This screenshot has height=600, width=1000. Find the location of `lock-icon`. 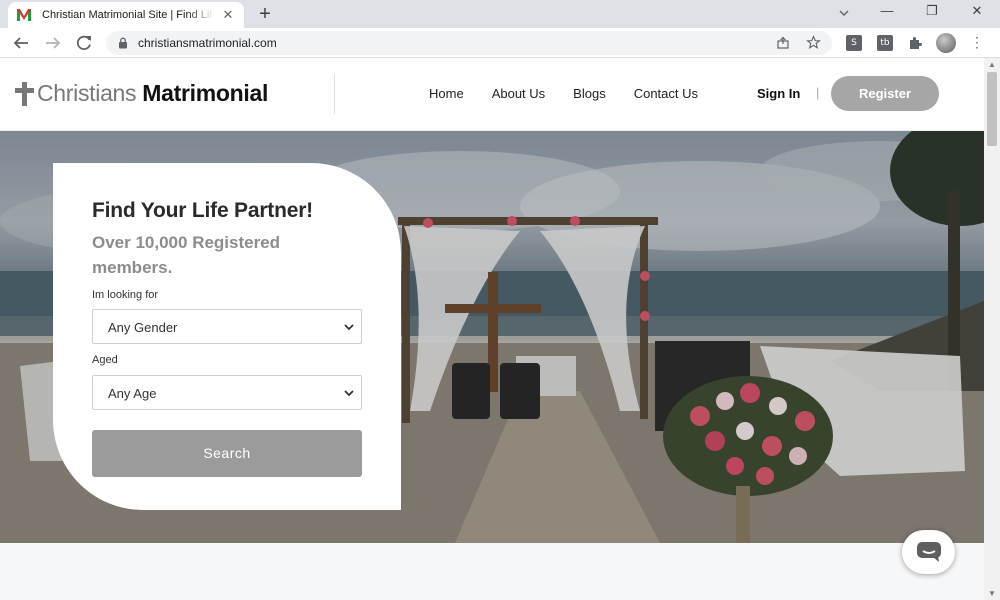

lock-icon is located at coordinates (123, 43).